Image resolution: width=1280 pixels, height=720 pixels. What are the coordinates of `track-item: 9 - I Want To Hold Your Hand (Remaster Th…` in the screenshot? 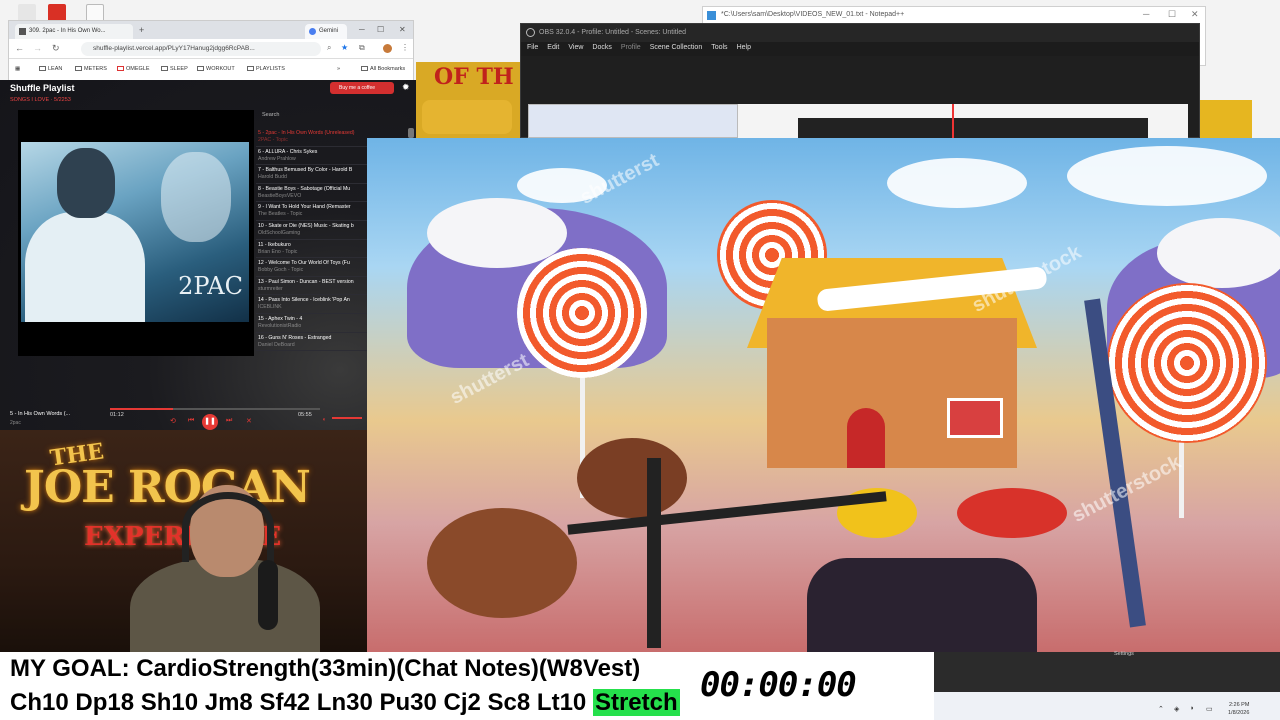 It's located at (312, 211).